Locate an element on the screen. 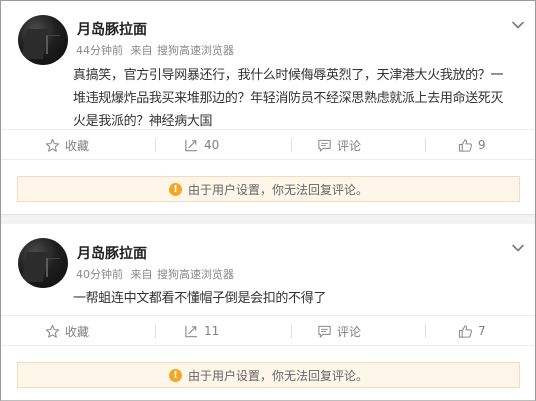  content-line: 堆违规爆炸品我买来堆那边的？年轻消防员不经深思熟虑就派上去用命送死灭 is located at coordinates (288, 98).